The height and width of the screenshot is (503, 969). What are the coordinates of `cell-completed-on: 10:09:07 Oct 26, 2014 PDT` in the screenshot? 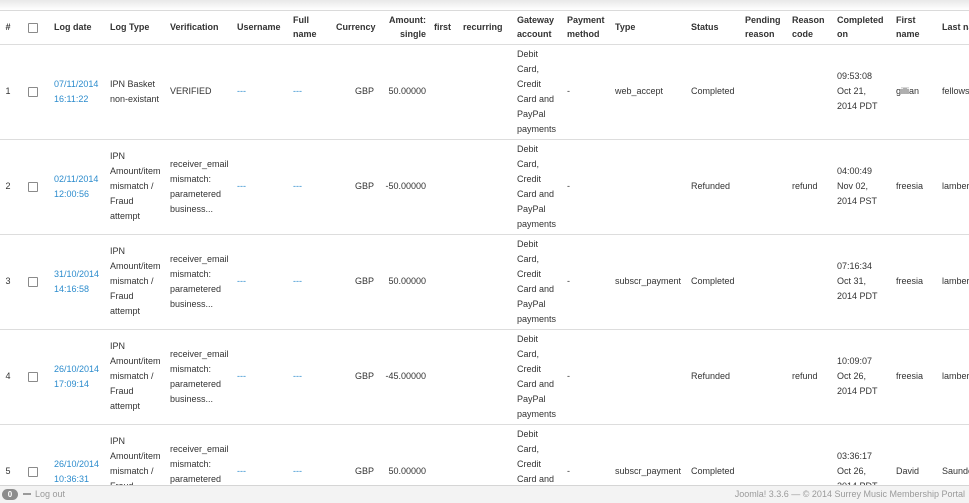 It's located at (862, 377).